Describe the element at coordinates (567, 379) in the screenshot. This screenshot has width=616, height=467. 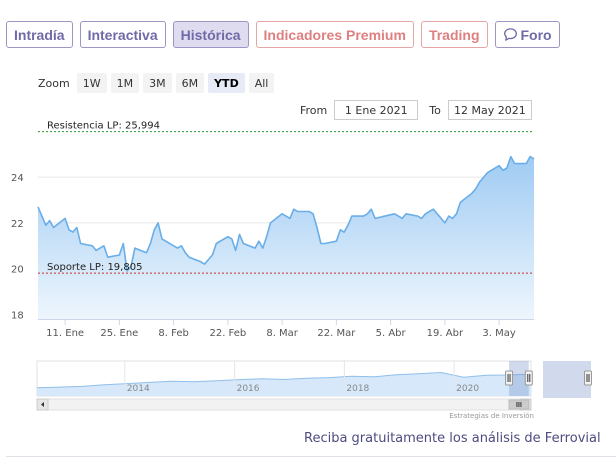
I see `navigator-range-preview` at that location.